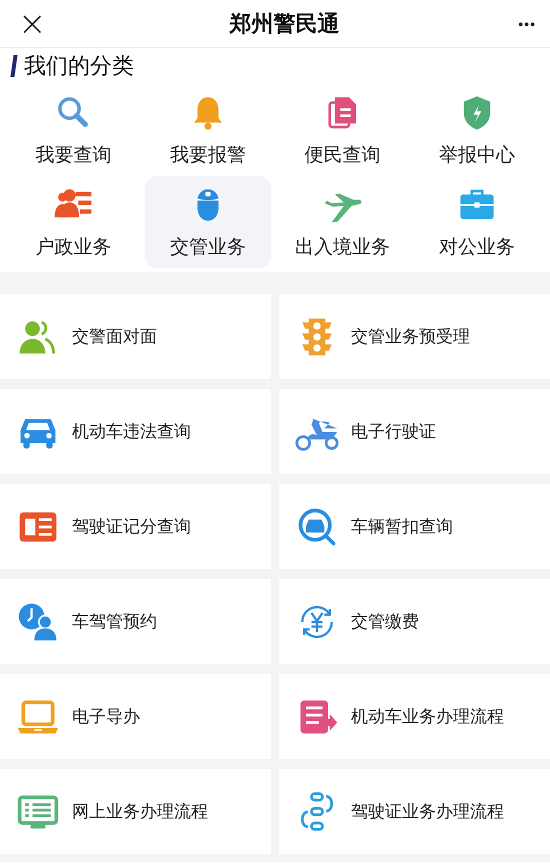 The image size is (550, 866). What do you see at coordinates (207, 130) in the screenshot?
I see `category-item: 我要报警` at bounding box center [207, 130].